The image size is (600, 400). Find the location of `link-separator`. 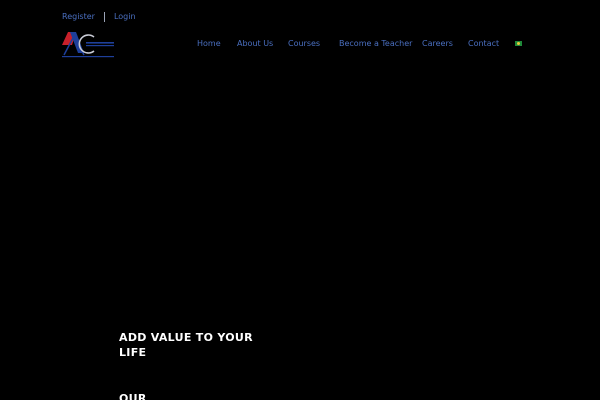

link-separator is located at coordinates (104, 17).